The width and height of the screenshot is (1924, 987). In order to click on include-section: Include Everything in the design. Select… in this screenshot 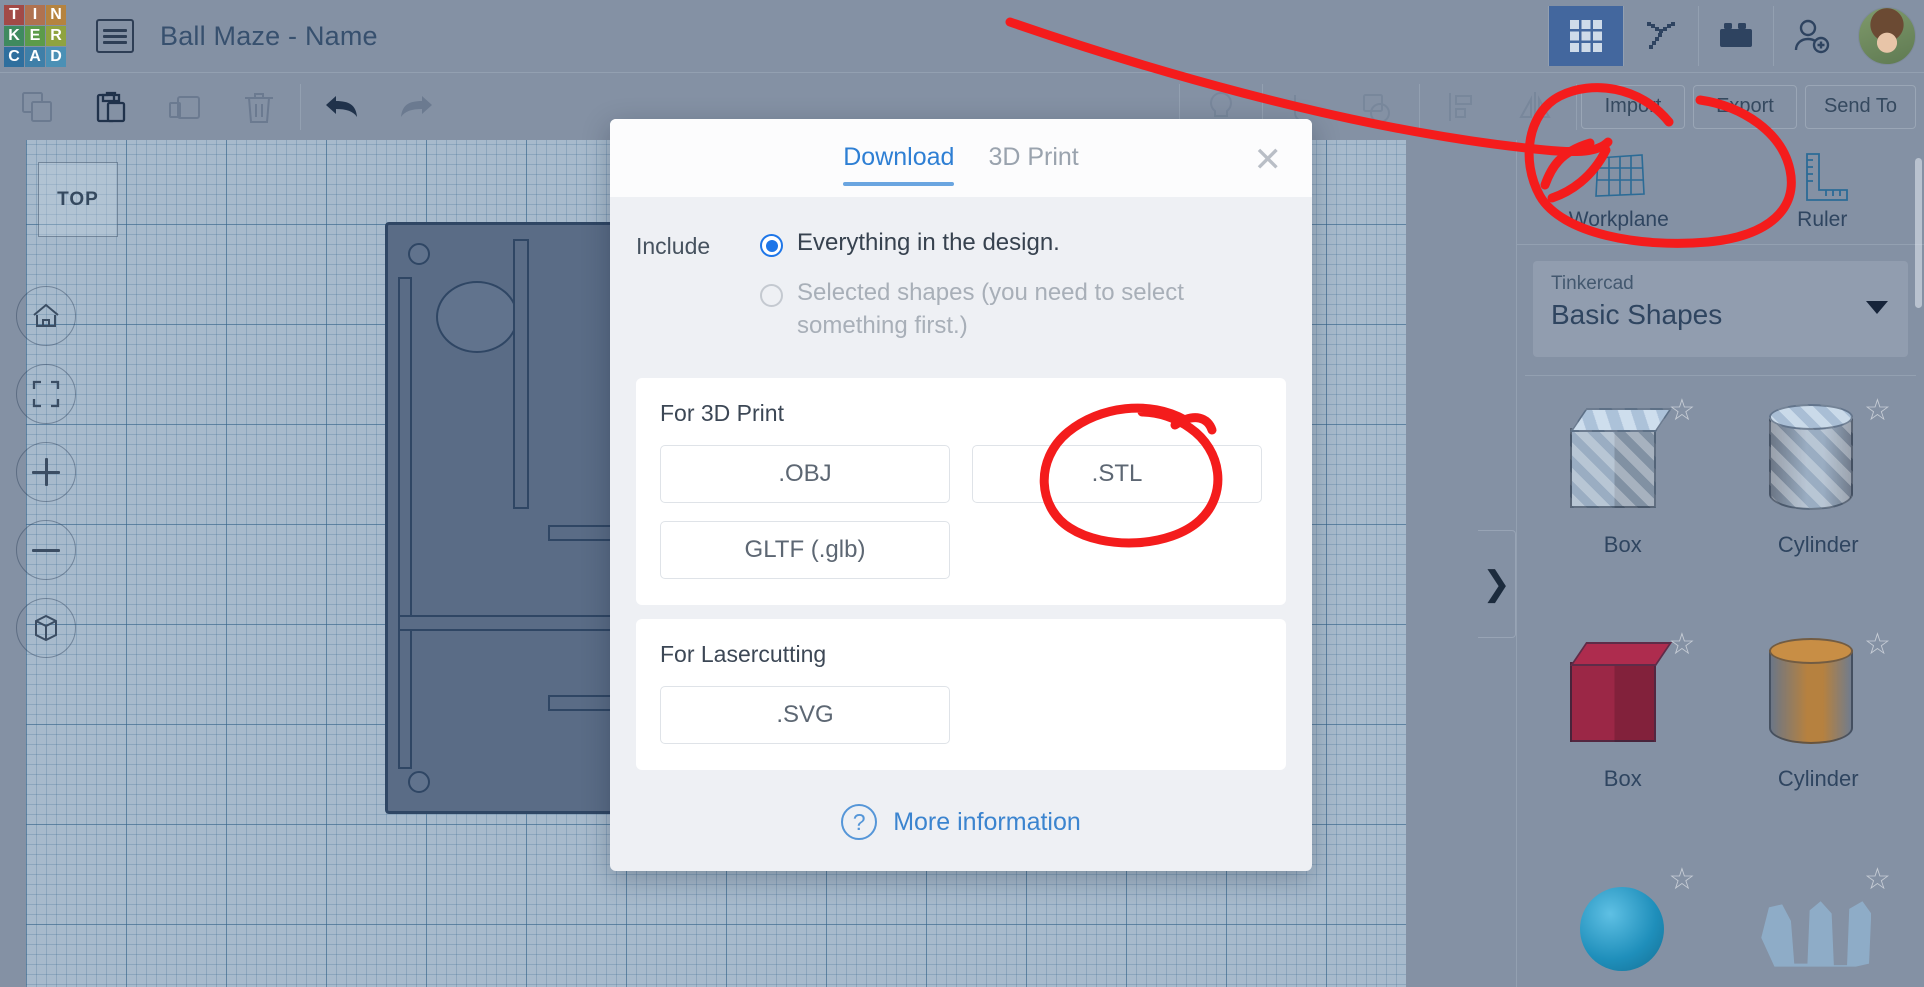, I will do `click(961, 291)`.